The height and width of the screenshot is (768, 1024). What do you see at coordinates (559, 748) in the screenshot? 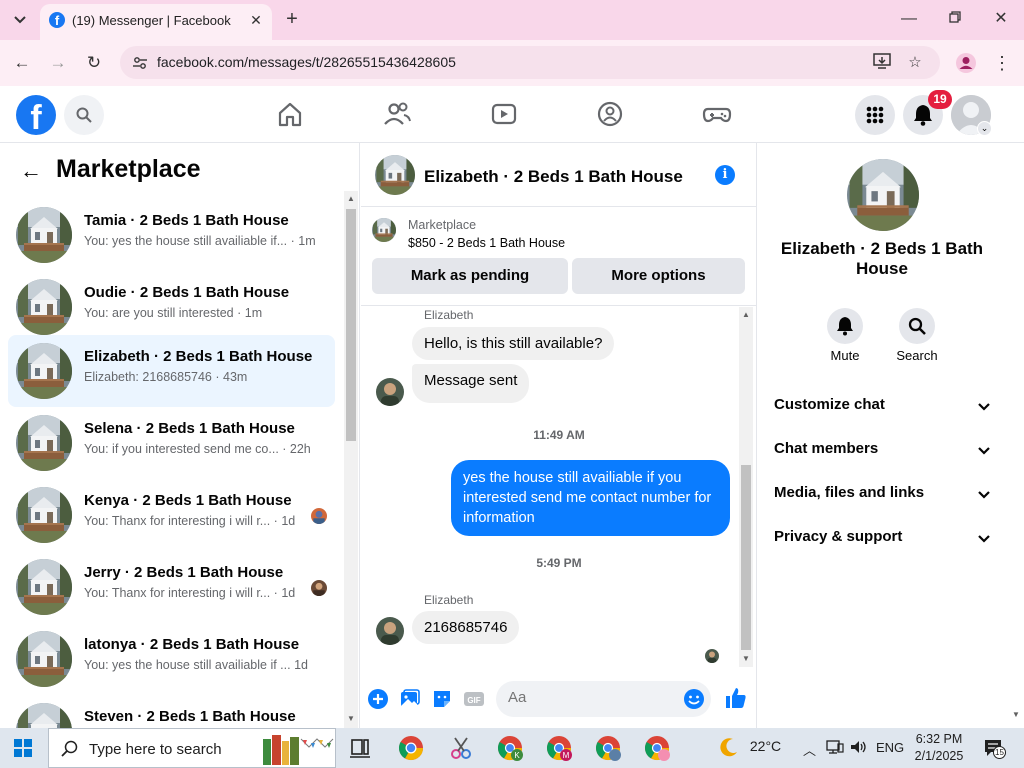
I see `chrome-profile-m-icon: M` at bounding box center [559, 748].